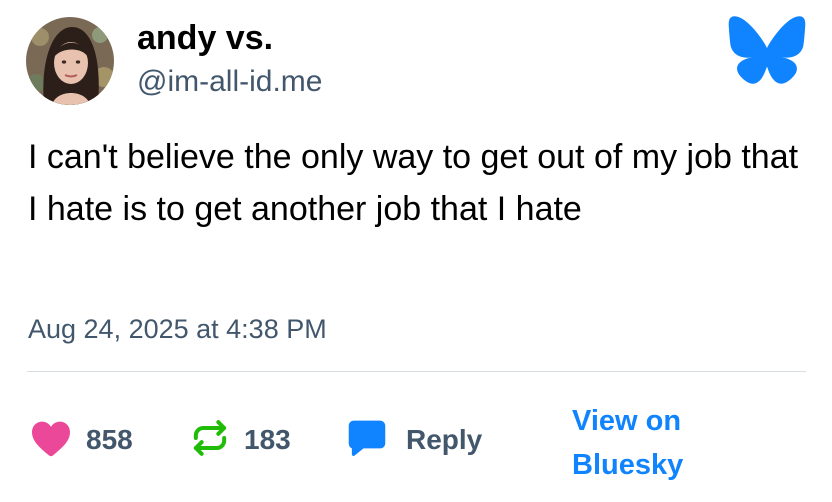 The height and width of the screenshot is (502, 832). What do you see at coordinates (109, 439) in the screenshot?
I see `like-count: 858` at bounding box center [109, 439].